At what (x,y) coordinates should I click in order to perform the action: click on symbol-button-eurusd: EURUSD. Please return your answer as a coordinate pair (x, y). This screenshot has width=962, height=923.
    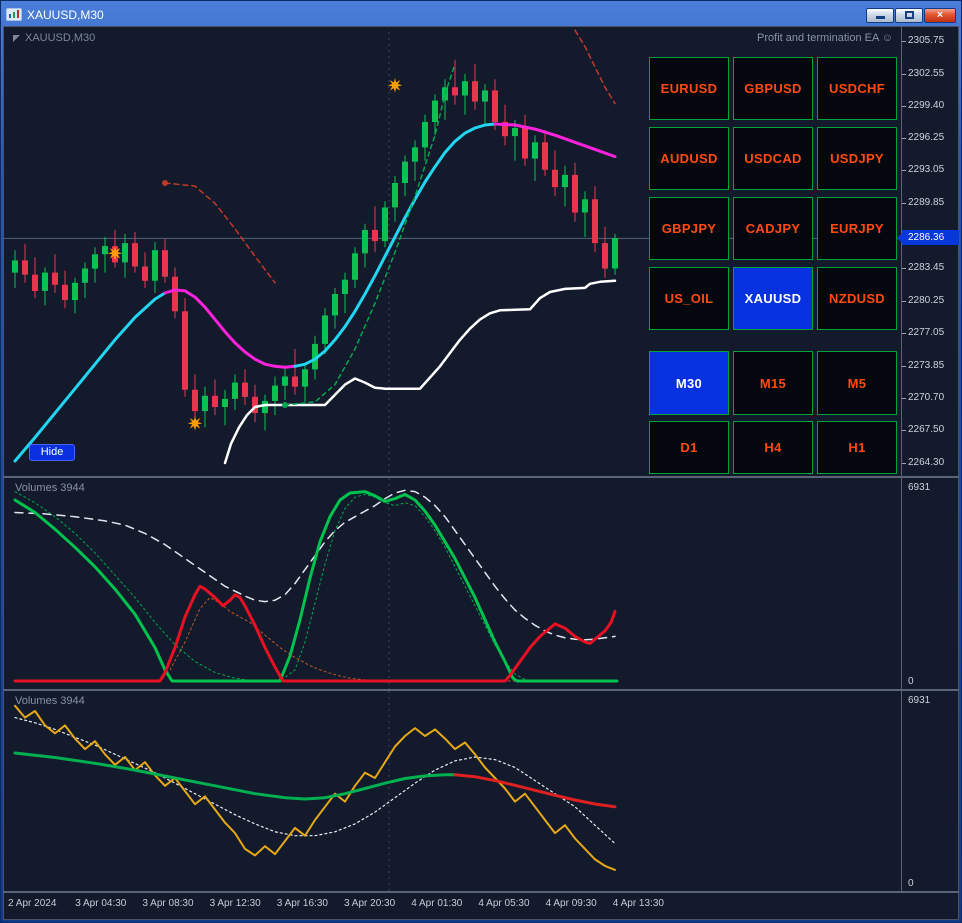
    Looking at the image, I should click on (689, 88).